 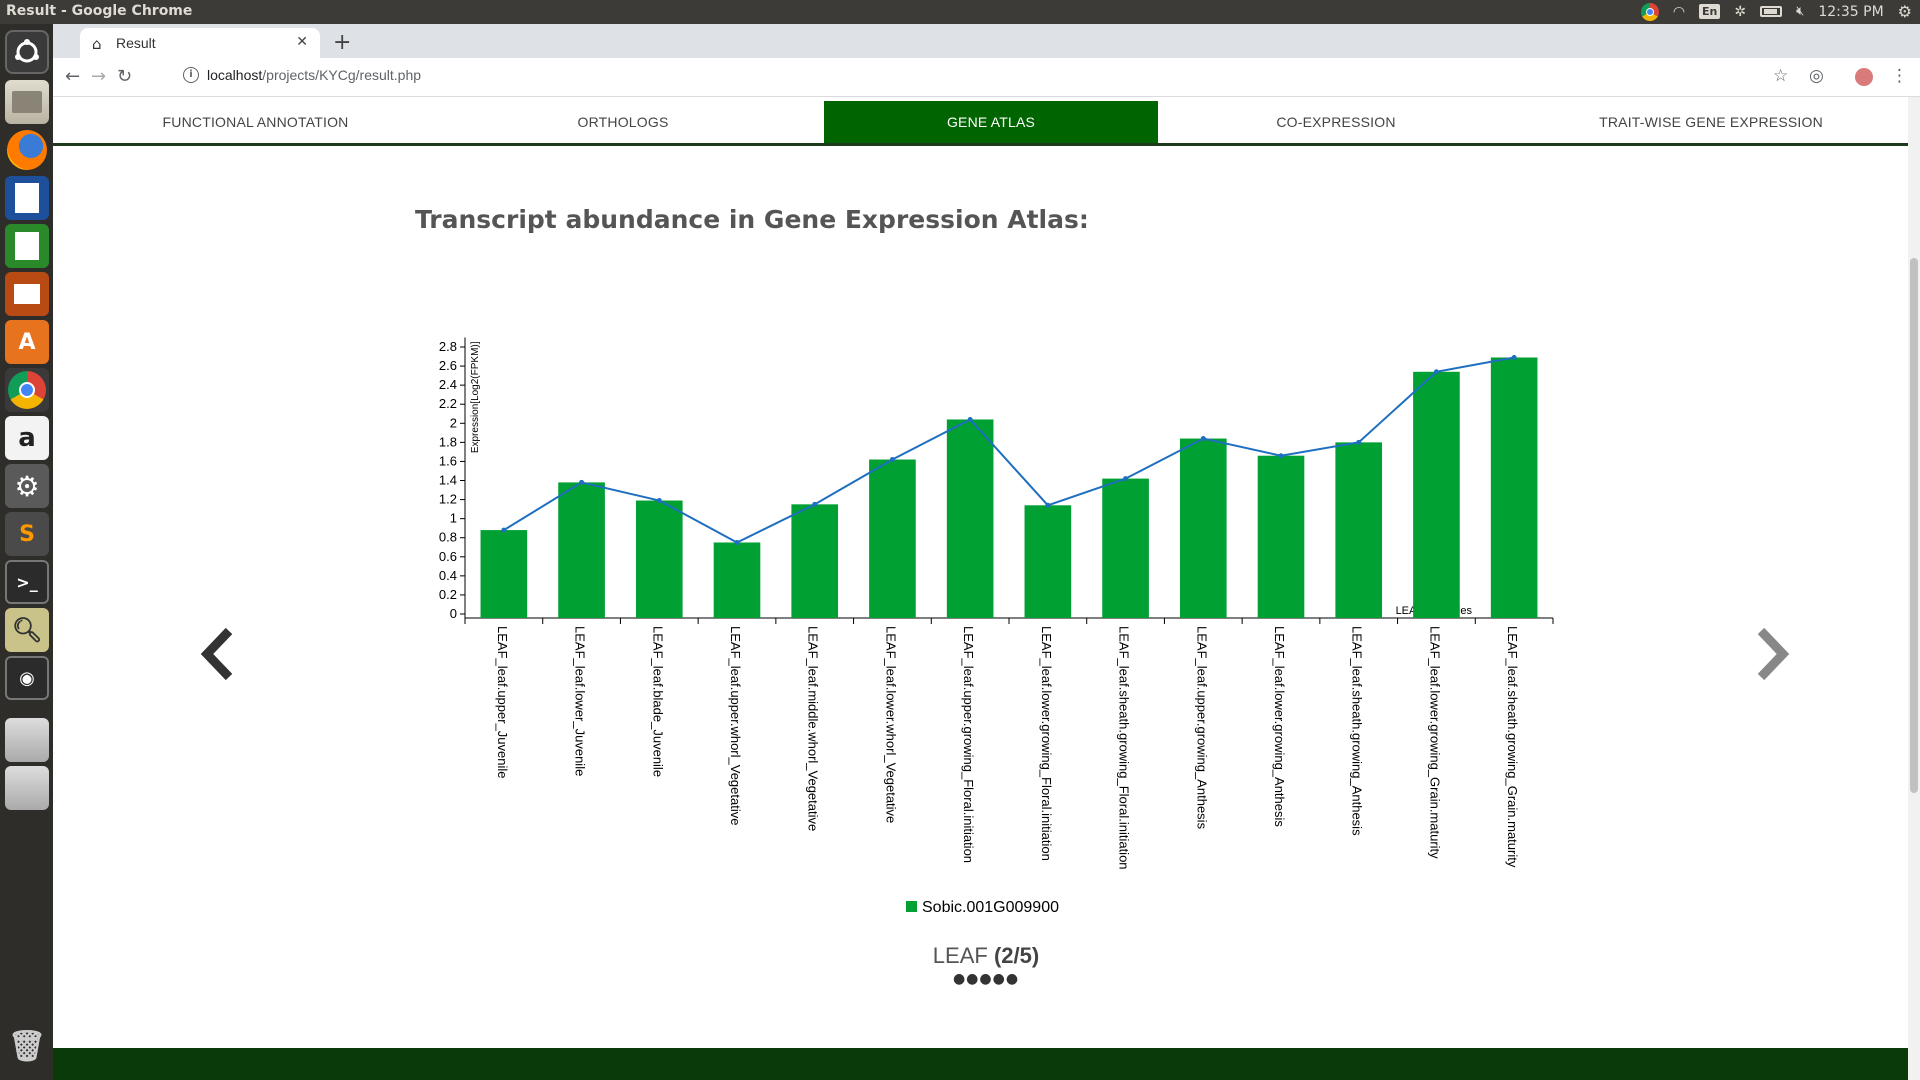 What do you see at coordinates (200, 43) in the screenshot?
I see `browser-tab: ⌂ Result ✕` at bounding box center [200, 43].